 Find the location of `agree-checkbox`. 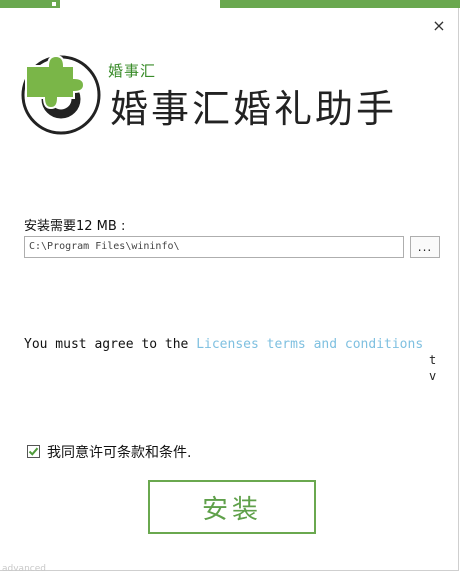

agree-checkbox is located at coordinates (33, 451).